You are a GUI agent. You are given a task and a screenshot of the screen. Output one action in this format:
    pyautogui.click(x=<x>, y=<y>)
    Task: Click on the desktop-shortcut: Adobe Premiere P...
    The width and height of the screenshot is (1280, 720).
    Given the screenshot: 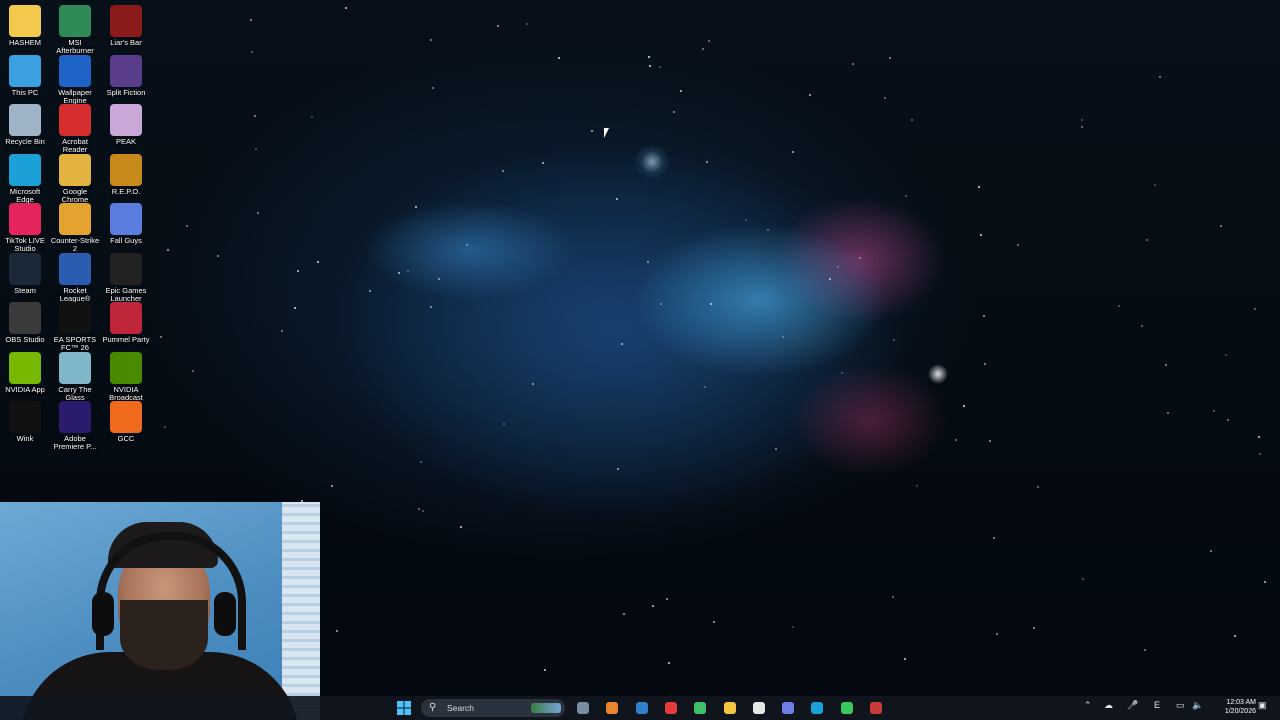 What is the action you would take?
    pyautogui.click(x=75, y=426)
    